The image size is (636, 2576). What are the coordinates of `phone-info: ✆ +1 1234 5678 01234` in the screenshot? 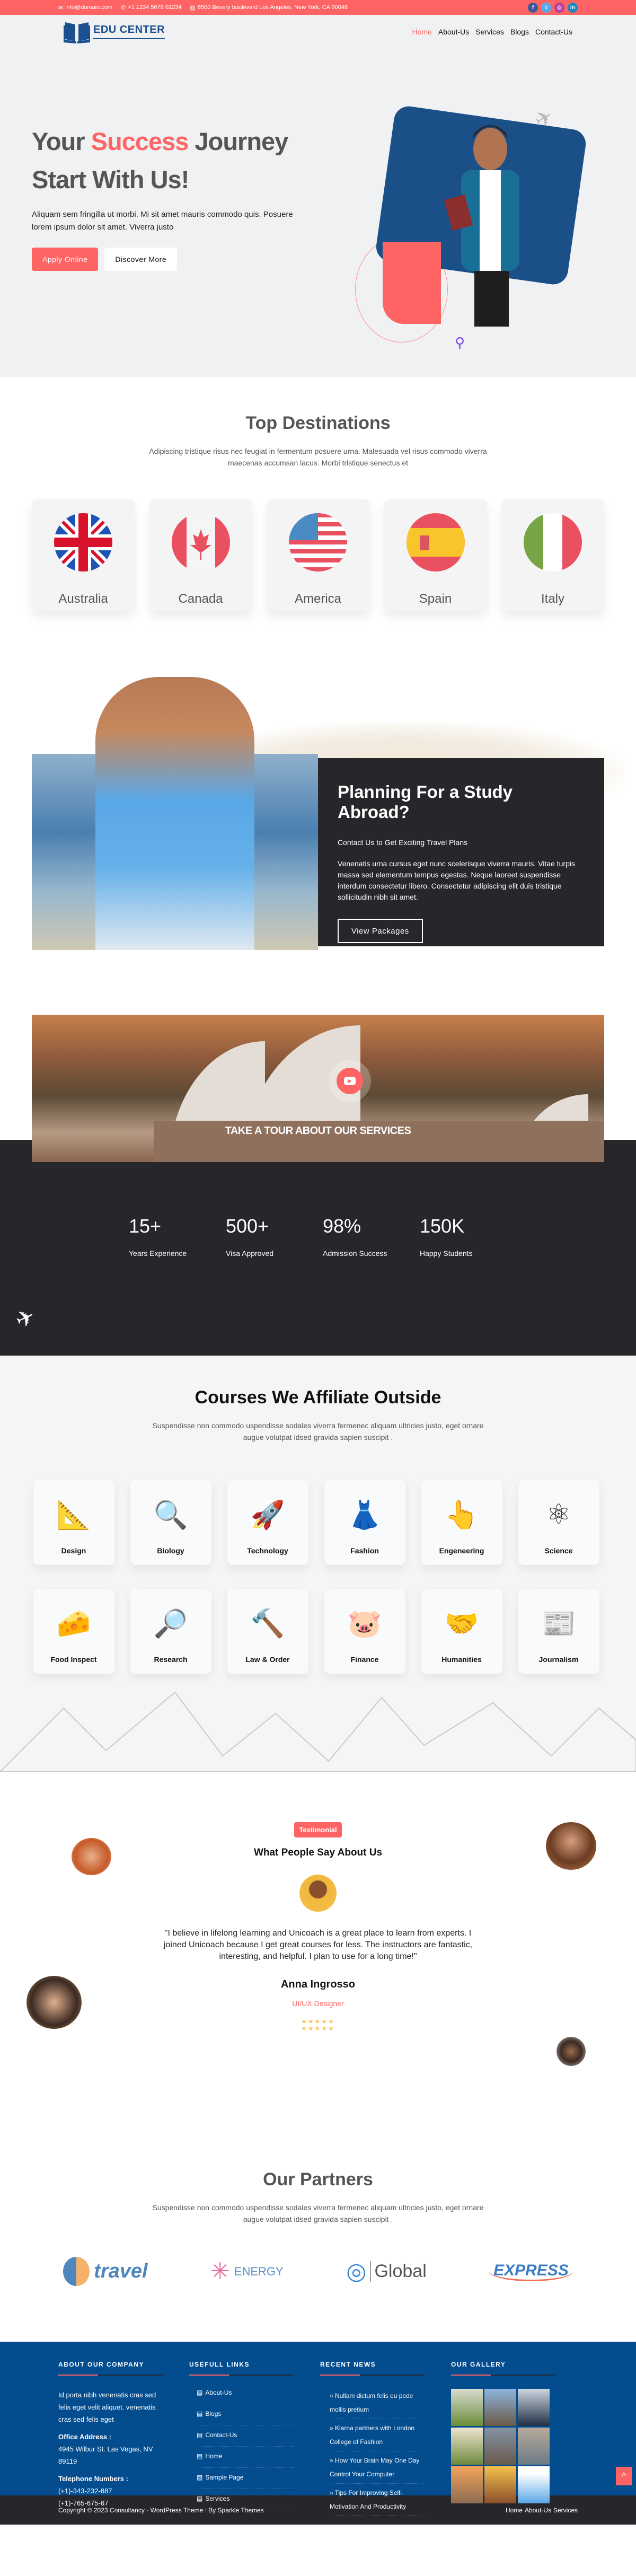 It's located at (151, 7).